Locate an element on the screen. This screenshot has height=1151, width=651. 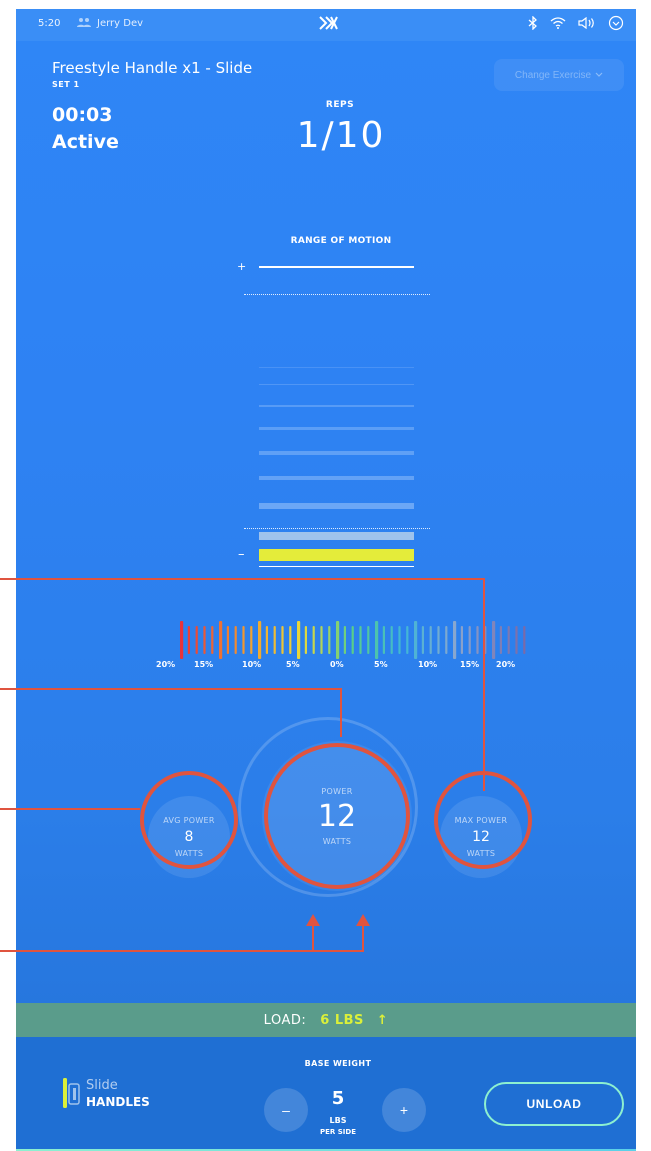
balance-tick-label: 15% is located at coordinates (470, 664).